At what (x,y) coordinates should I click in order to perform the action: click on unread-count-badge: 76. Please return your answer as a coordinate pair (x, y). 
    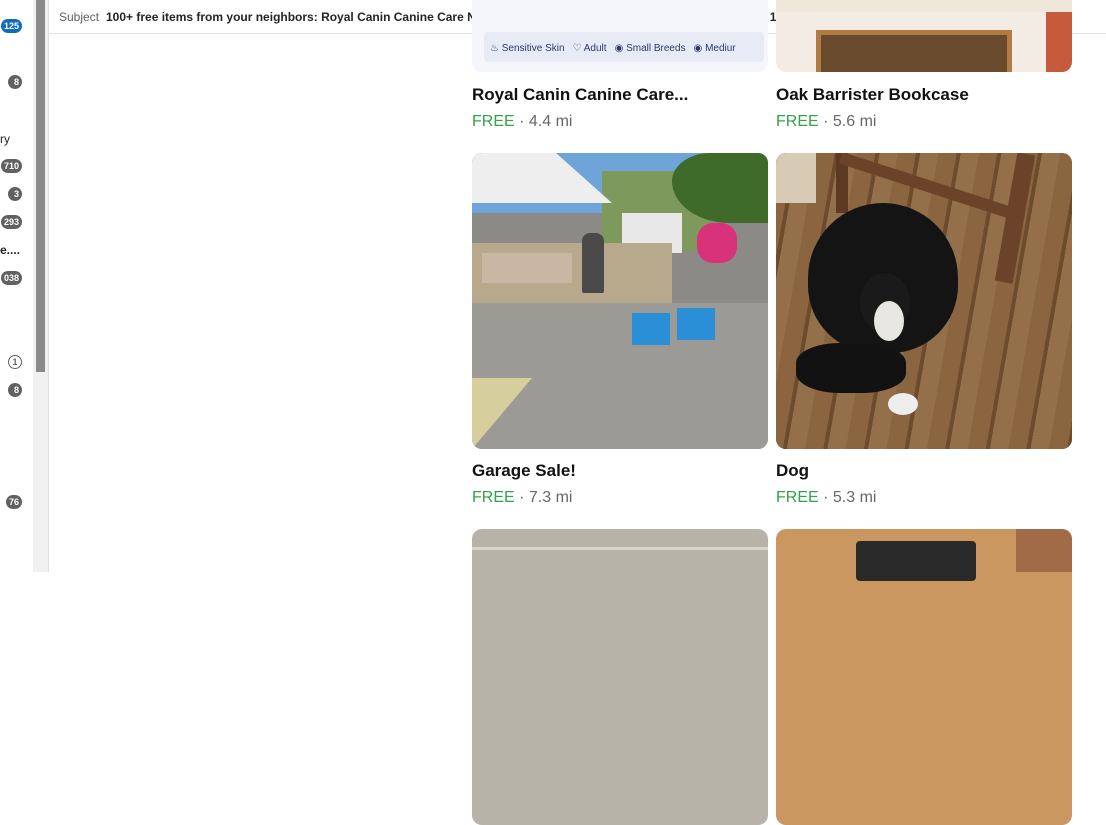
    Looking at the image, I should click on (13, 502).